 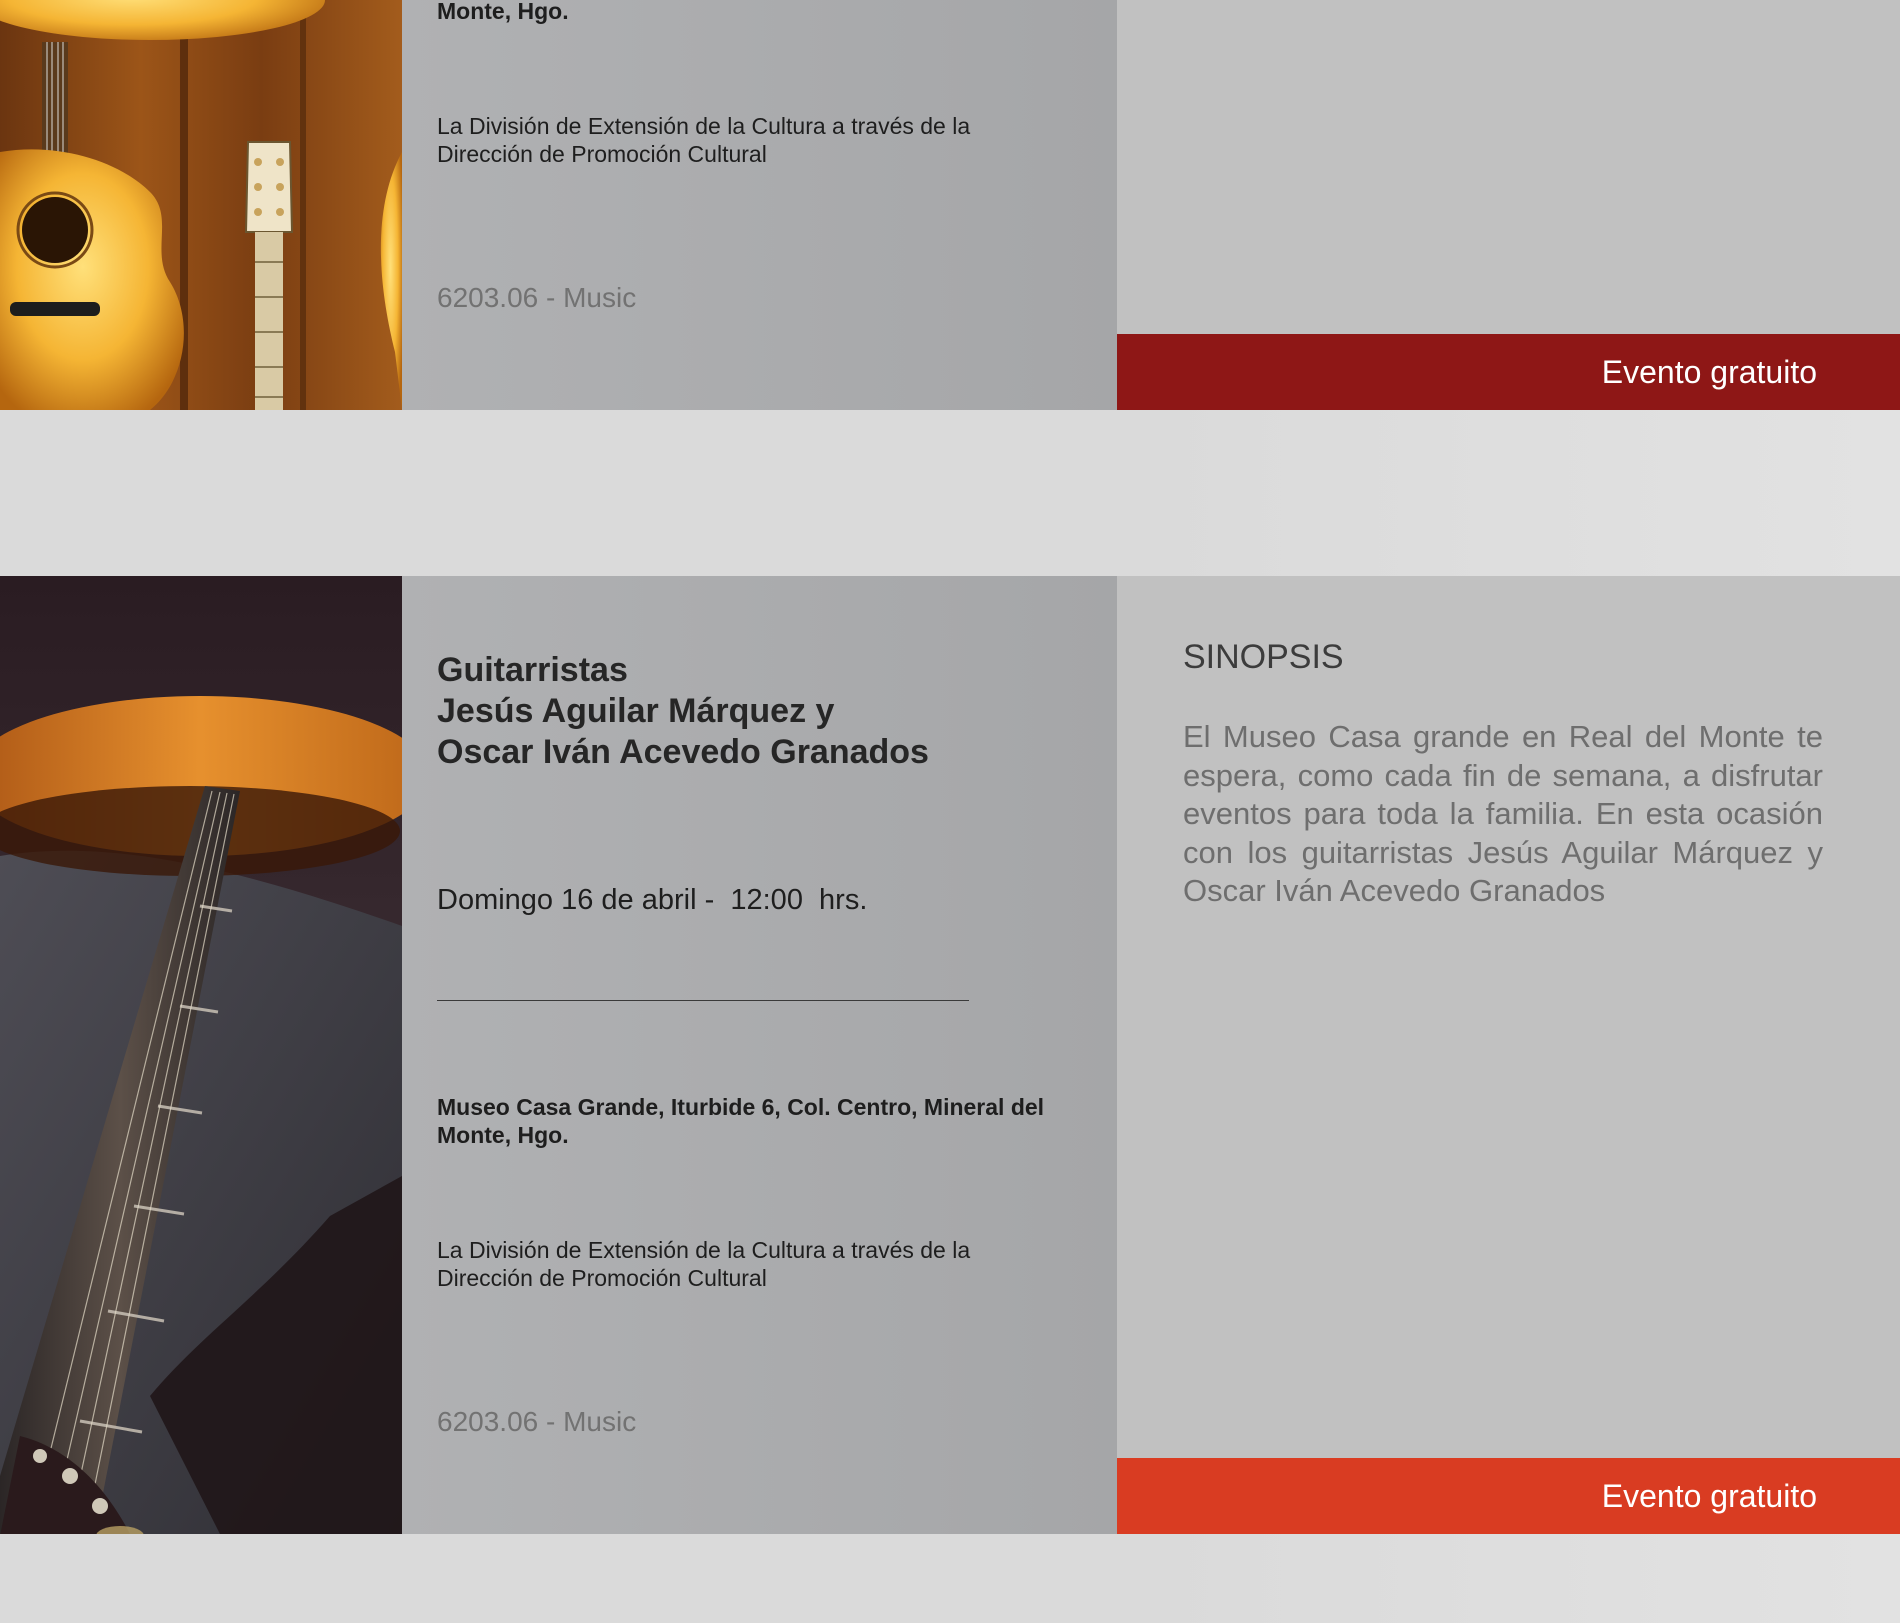 I want to click on synopsis-panel: Evento gratuito, so click(x=1508, y=205).